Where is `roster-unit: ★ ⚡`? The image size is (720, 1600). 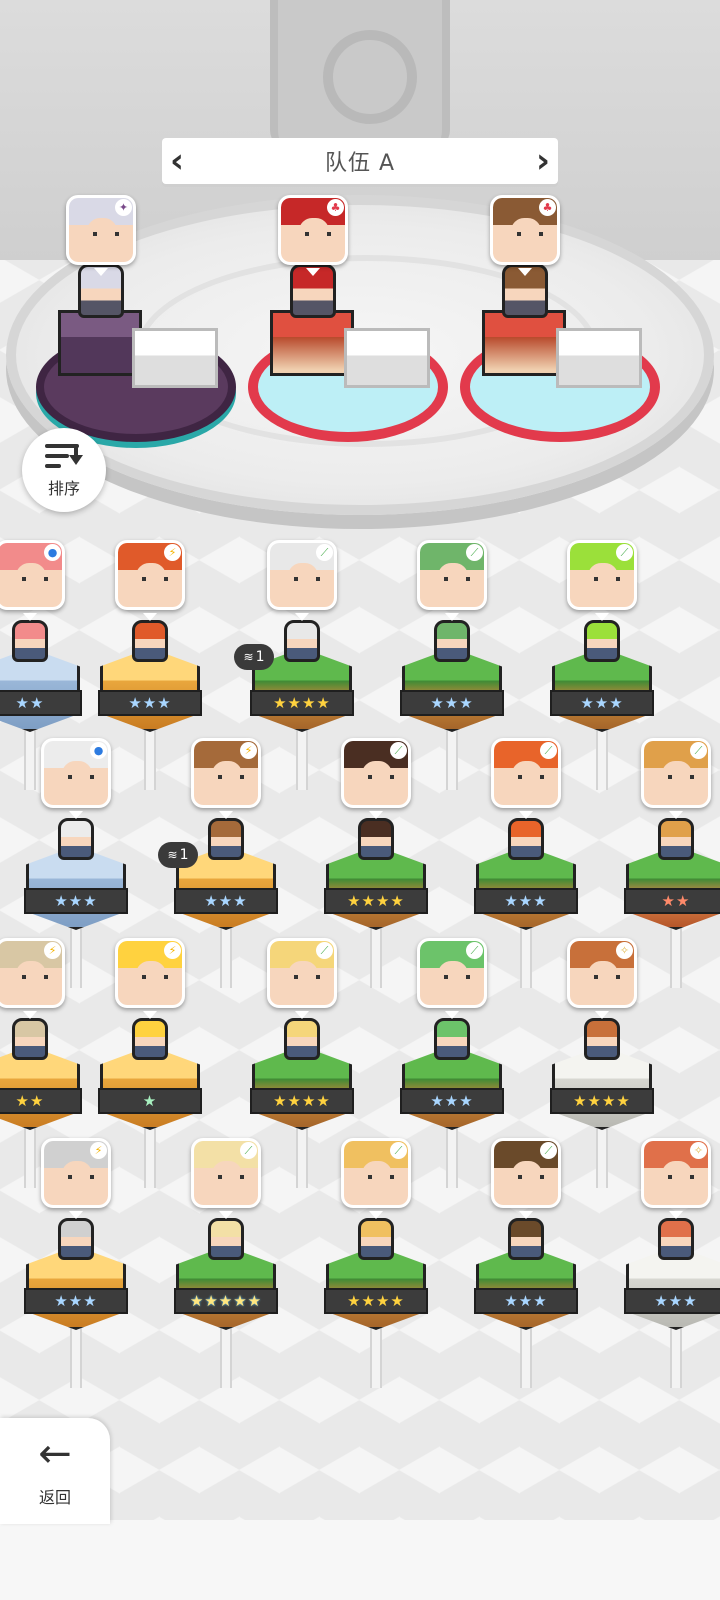
roster-unit: ★ ⚡ is located at coordinates (150, 1063).